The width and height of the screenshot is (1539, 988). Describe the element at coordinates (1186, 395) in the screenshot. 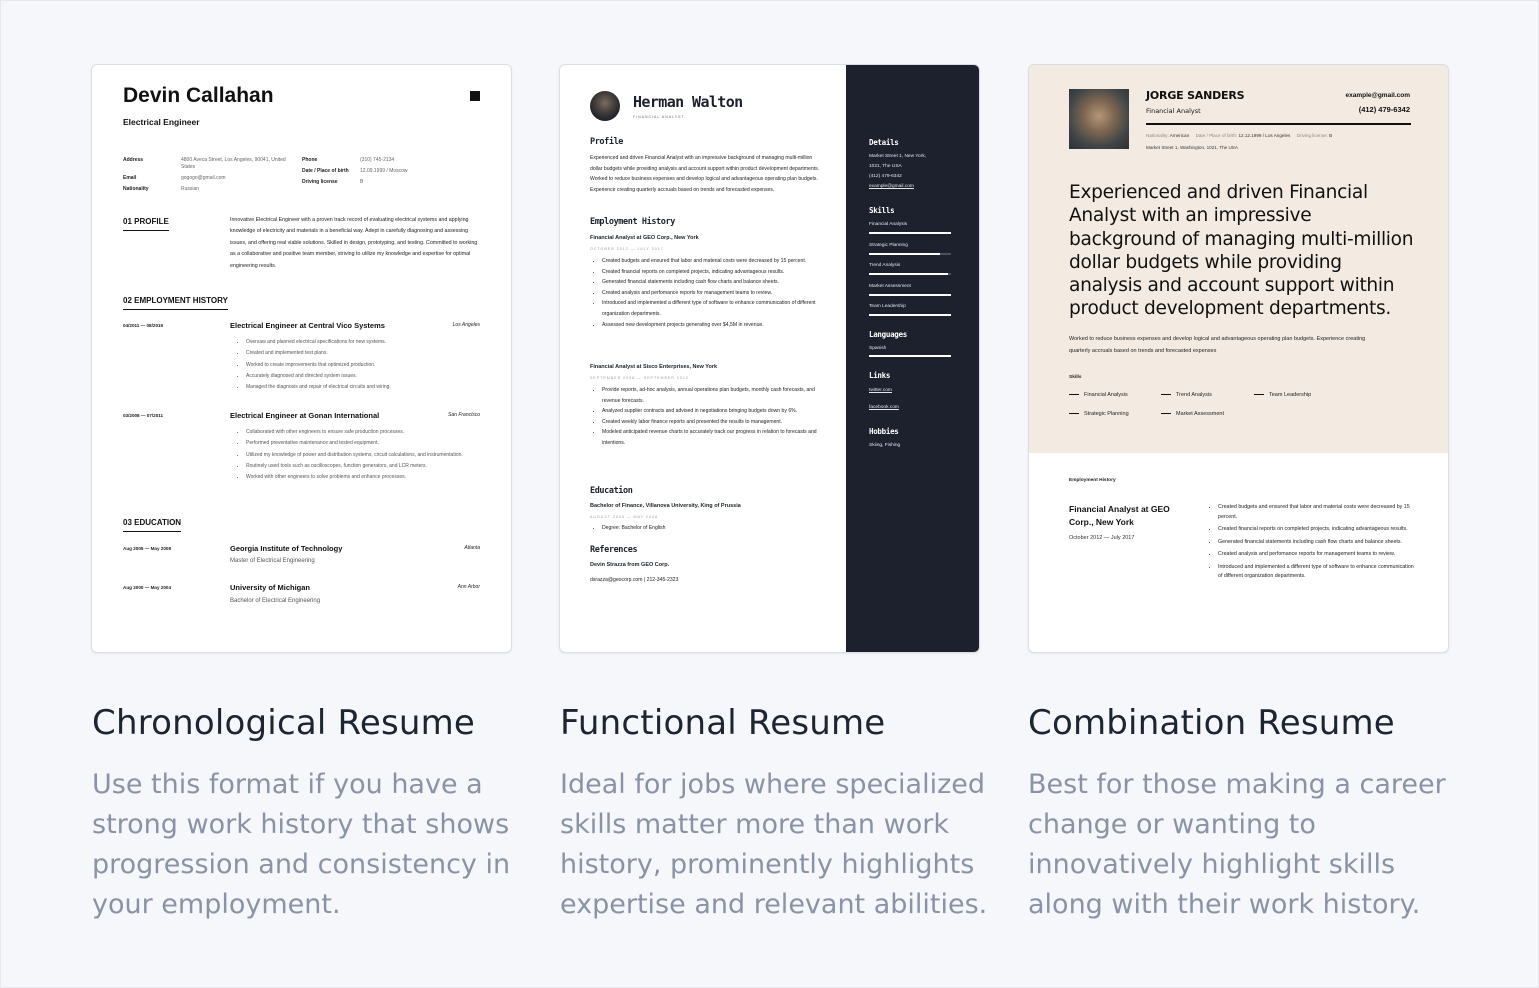

I see `skill-item: Trend Analysis` at that location.